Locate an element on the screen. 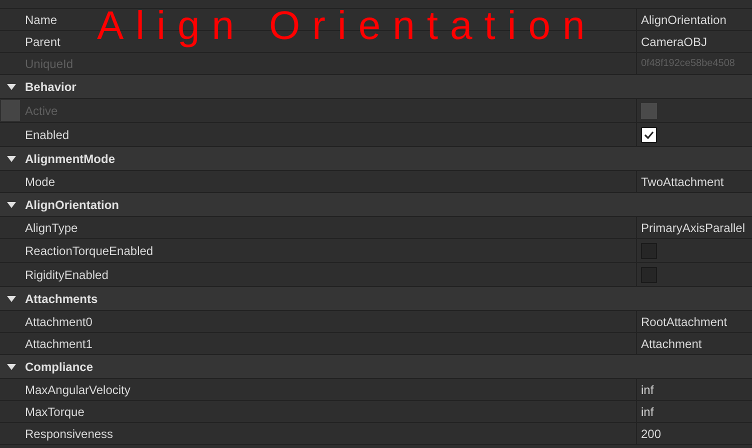 The image size is (752, 448). property-value: RootAttachment is located at coordinates (684, 321).